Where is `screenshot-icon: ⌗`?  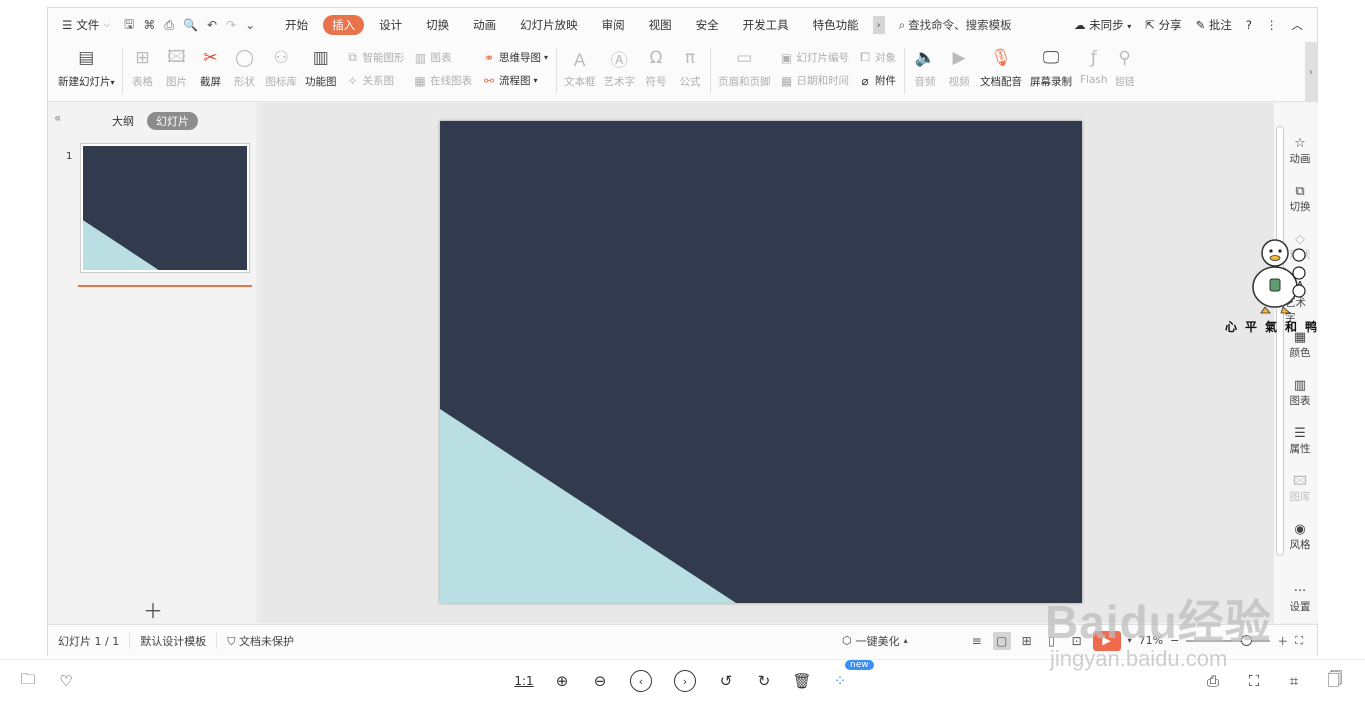 screenshot-icon: ⌗ is located at coordinates (1294, 681).